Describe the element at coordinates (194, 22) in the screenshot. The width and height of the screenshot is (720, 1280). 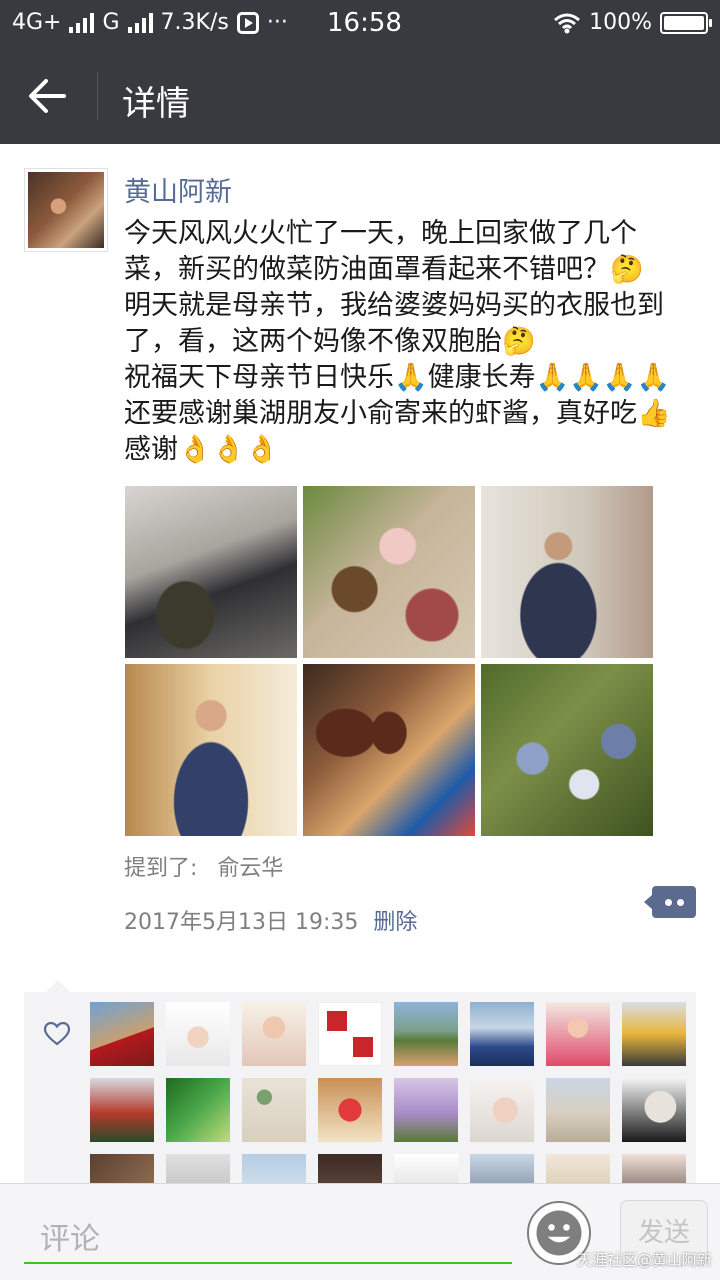
I see `network-speed: 7.3K/s` at that location.